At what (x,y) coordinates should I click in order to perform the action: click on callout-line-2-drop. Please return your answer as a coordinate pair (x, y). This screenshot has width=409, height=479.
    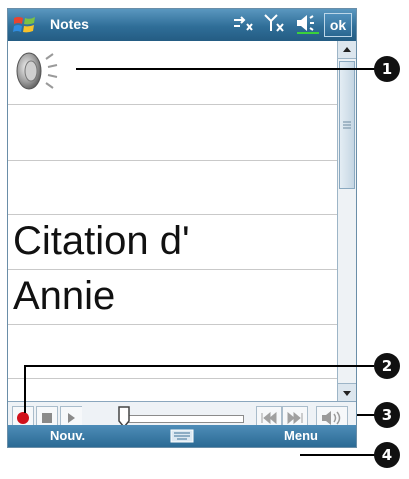
    Looking at the image, I should click on (25, 389).